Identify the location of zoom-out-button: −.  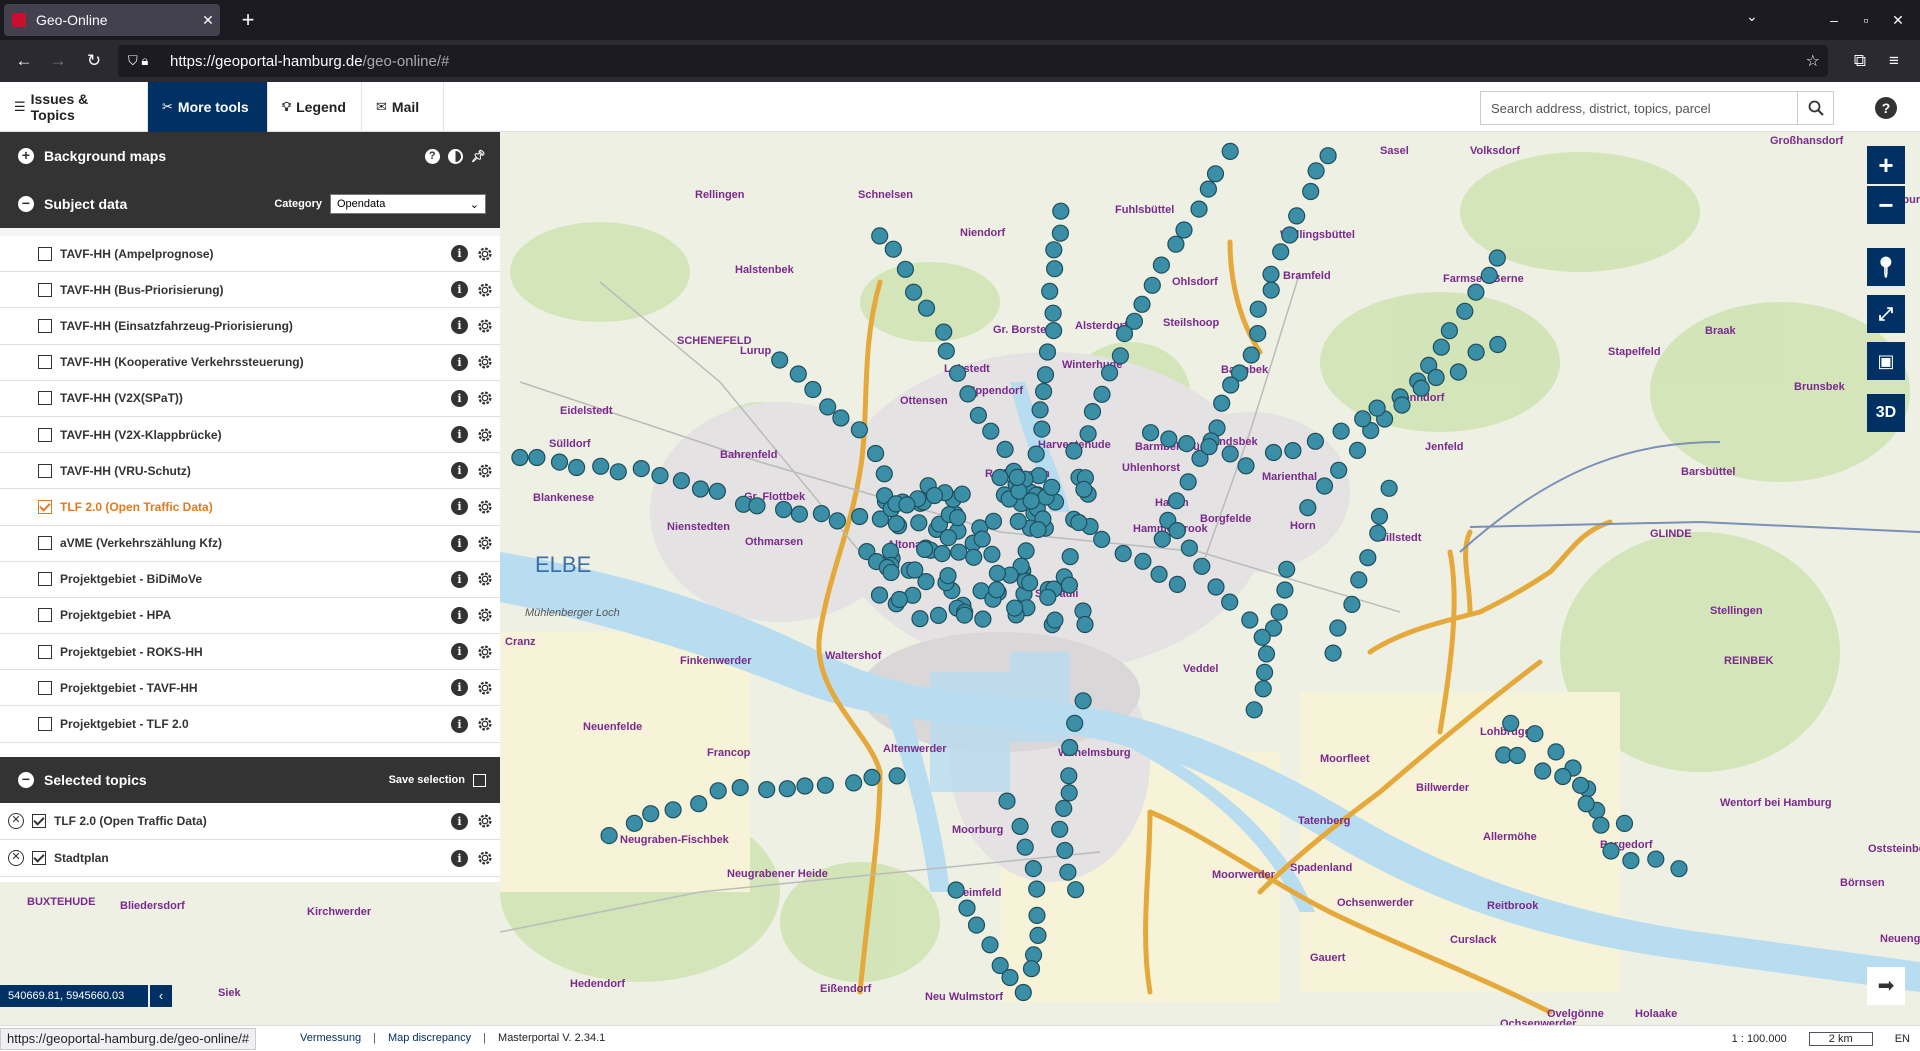
(1886, 205).